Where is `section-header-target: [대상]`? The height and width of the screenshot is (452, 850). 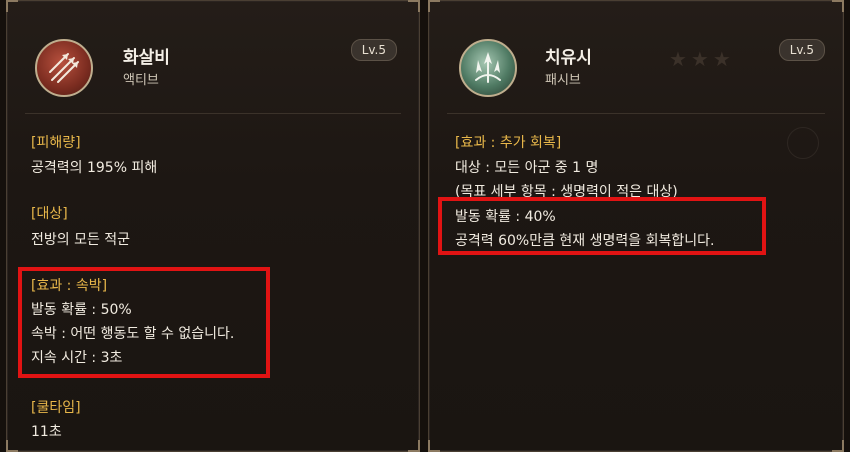 section-header-target: [대상] is located at coordinates (49, 214).